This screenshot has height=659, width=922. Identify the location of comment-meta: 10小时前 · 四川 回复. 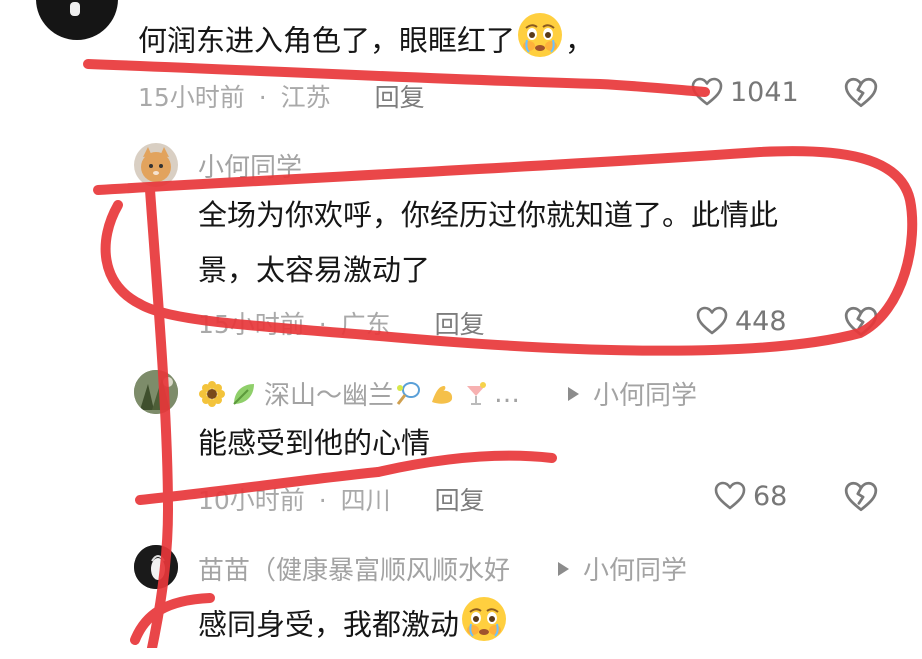
(341, 499).